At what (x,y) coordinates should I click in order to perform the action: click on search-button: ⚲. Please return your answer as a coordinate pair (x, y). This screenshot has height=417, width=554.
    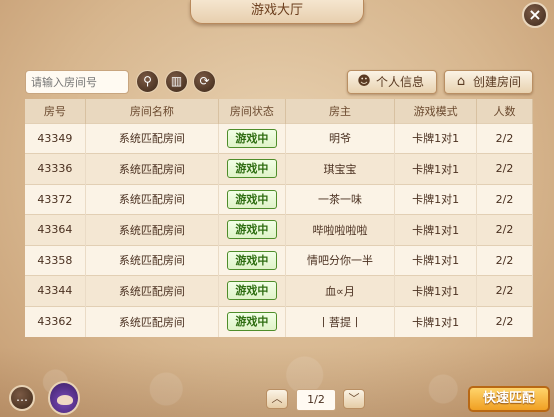
    Looking at the image, I should click on (147, 81).